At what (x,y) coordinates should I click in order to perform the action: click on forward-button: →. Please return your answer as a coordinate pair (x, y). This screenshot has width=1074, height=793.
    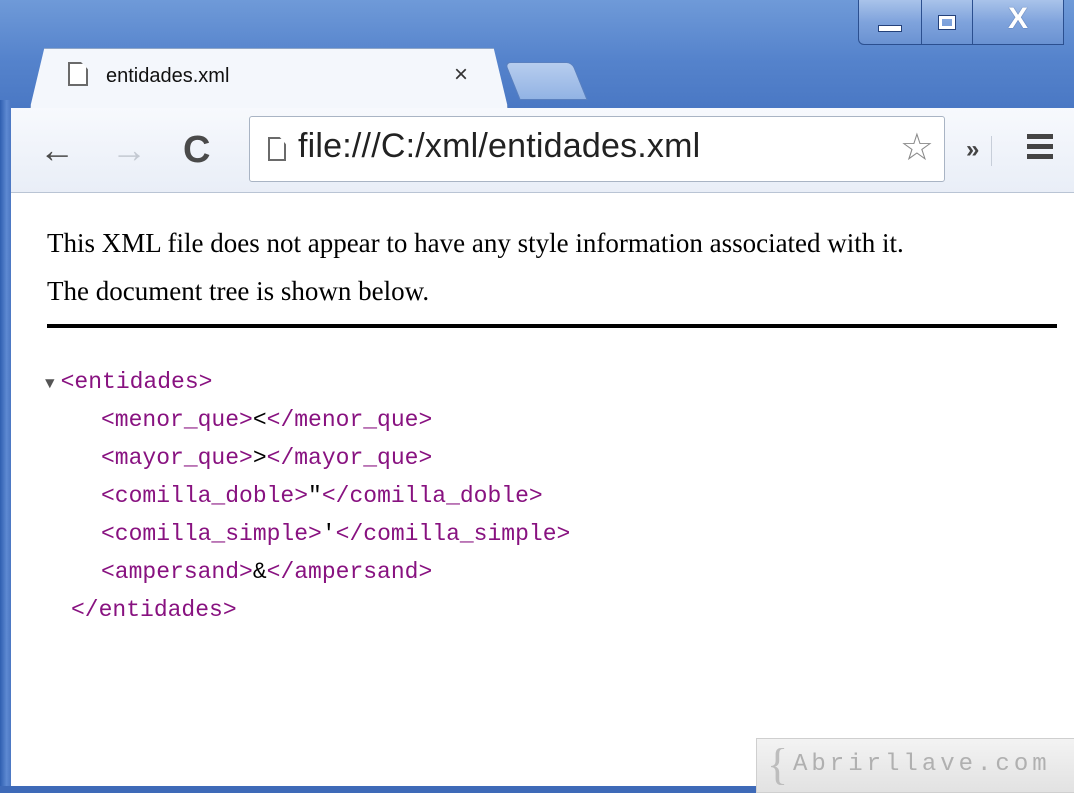
    Looking at the image, I should click on (129, 150).